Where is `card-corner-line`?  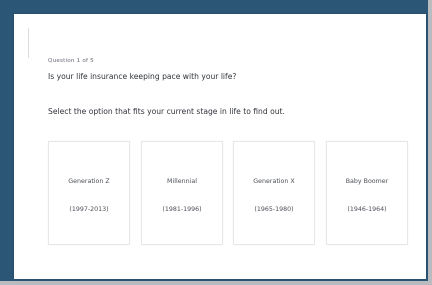
card-corner-line is located at coordinates (28, 43).